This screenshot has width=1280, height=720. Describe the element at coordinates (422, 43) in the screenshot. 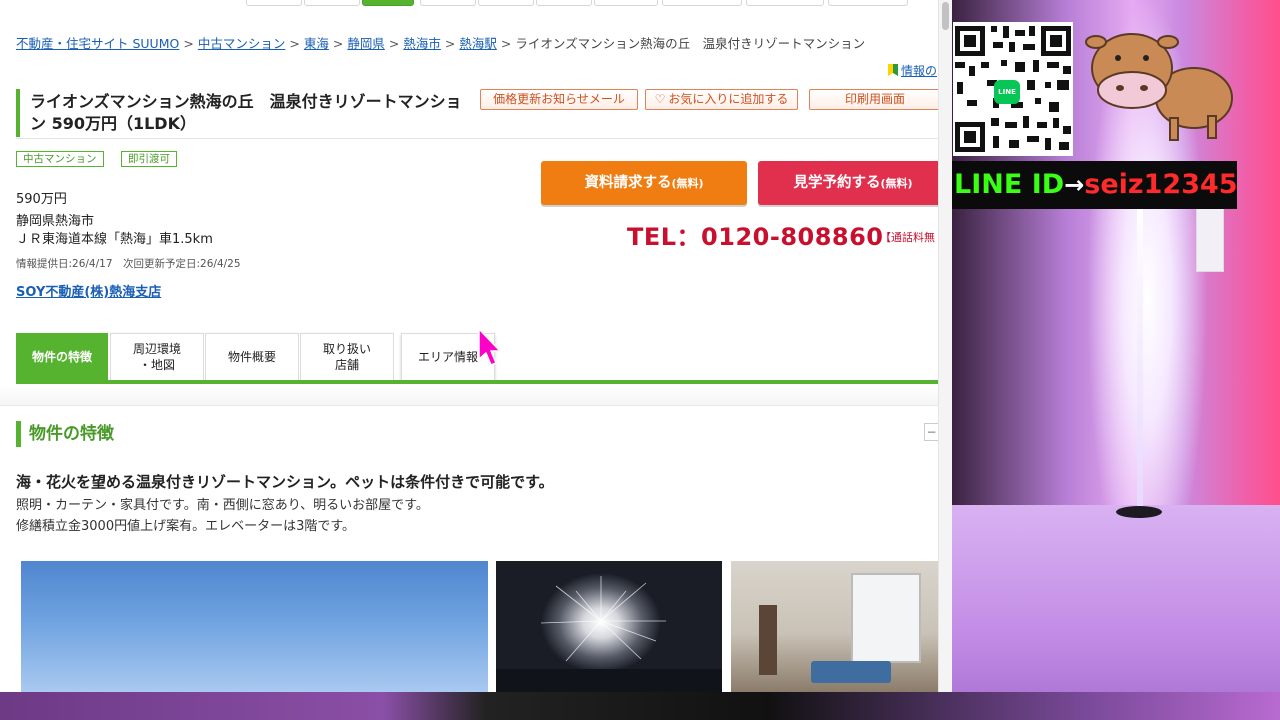

I see `breadcrumb-atami-city: 熱海市` at that location.